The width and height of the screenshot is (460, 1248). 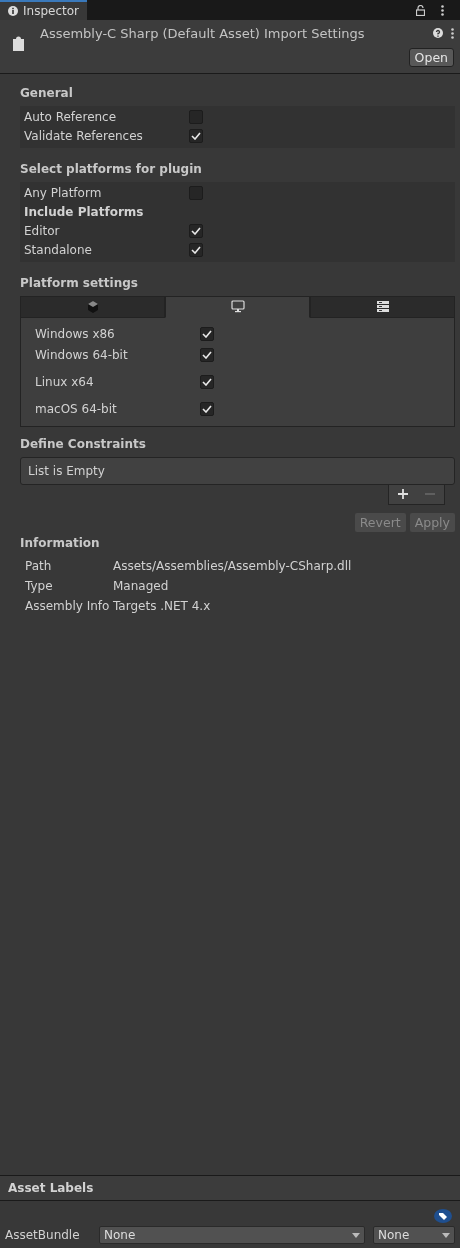 I want to click on asset-labels-heading: Asset Labels, so click(x=230, y=1188).